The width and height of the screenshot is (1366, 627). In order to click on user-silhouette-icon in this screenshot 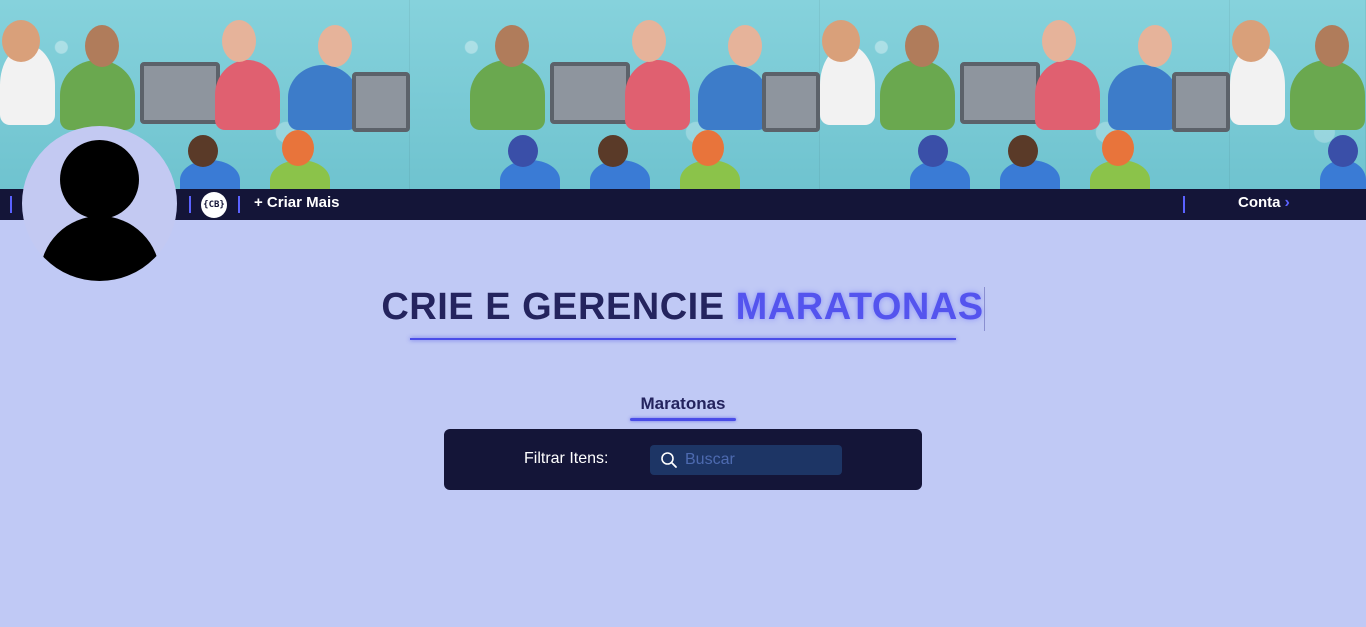, I will do `click(99, 179)`.